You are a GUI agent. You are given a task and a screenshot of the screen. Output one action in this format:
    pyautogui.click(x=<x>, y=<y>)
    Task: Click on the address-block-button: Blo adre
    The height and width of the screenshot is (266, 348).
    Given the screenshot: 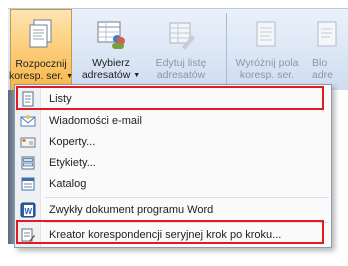 What is the action you would take?
    pyautogui.click(x=330, y=49)
    